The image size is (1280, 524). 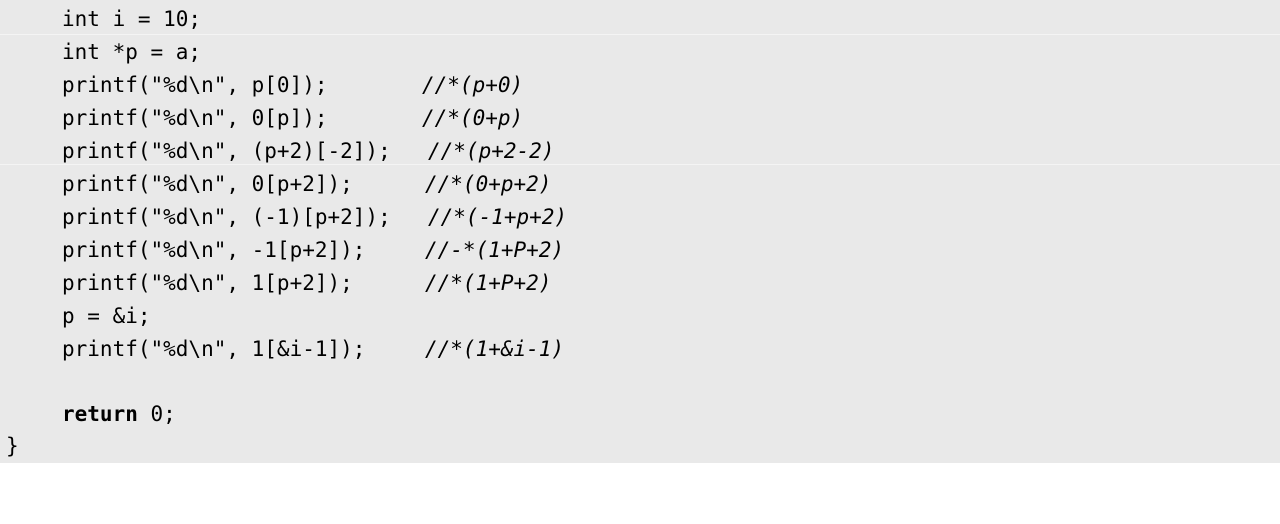 What do you see at coordinates (132, 19) in the screenshot?
I see `code-text: int i = 10;` at bounding box center [132, 19].